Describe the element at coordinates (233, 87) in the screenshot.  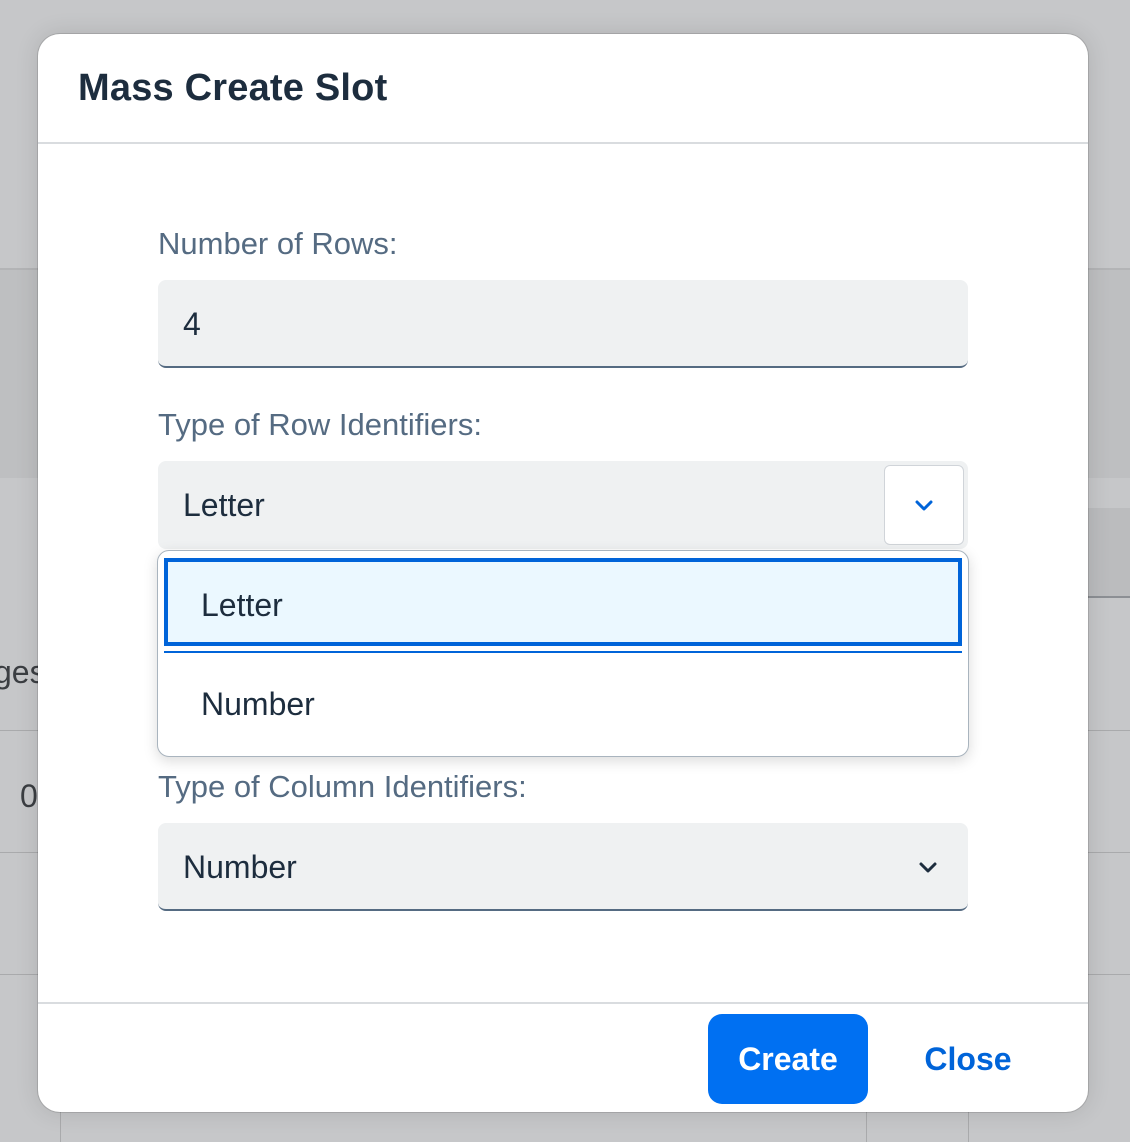
I see `dialog-title: Mass Create Slot` at that location.